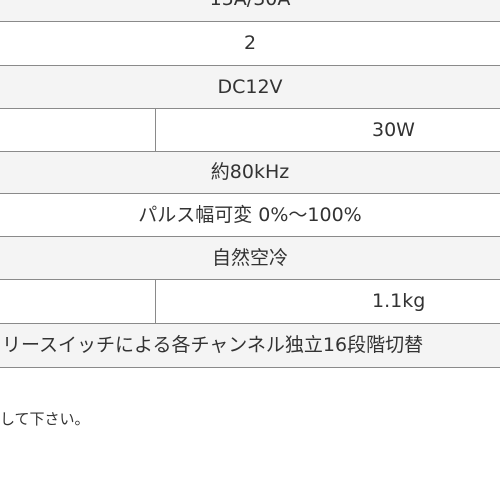 The height and width of the screenshot is (500, 500). Describe the element at coordinates (328, 130) in the screenshot. I see `table-cell-right: 30W` at that location.